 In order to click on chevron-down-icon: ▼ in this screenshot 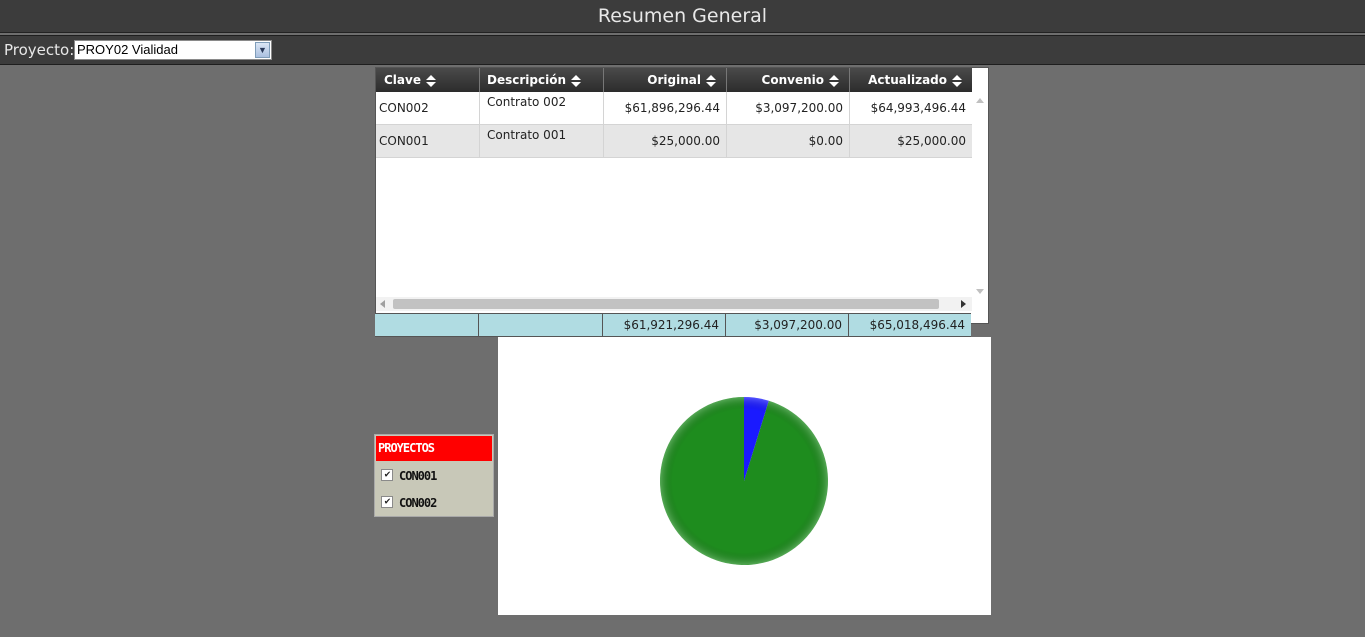, I will do `click(262, 50)`.